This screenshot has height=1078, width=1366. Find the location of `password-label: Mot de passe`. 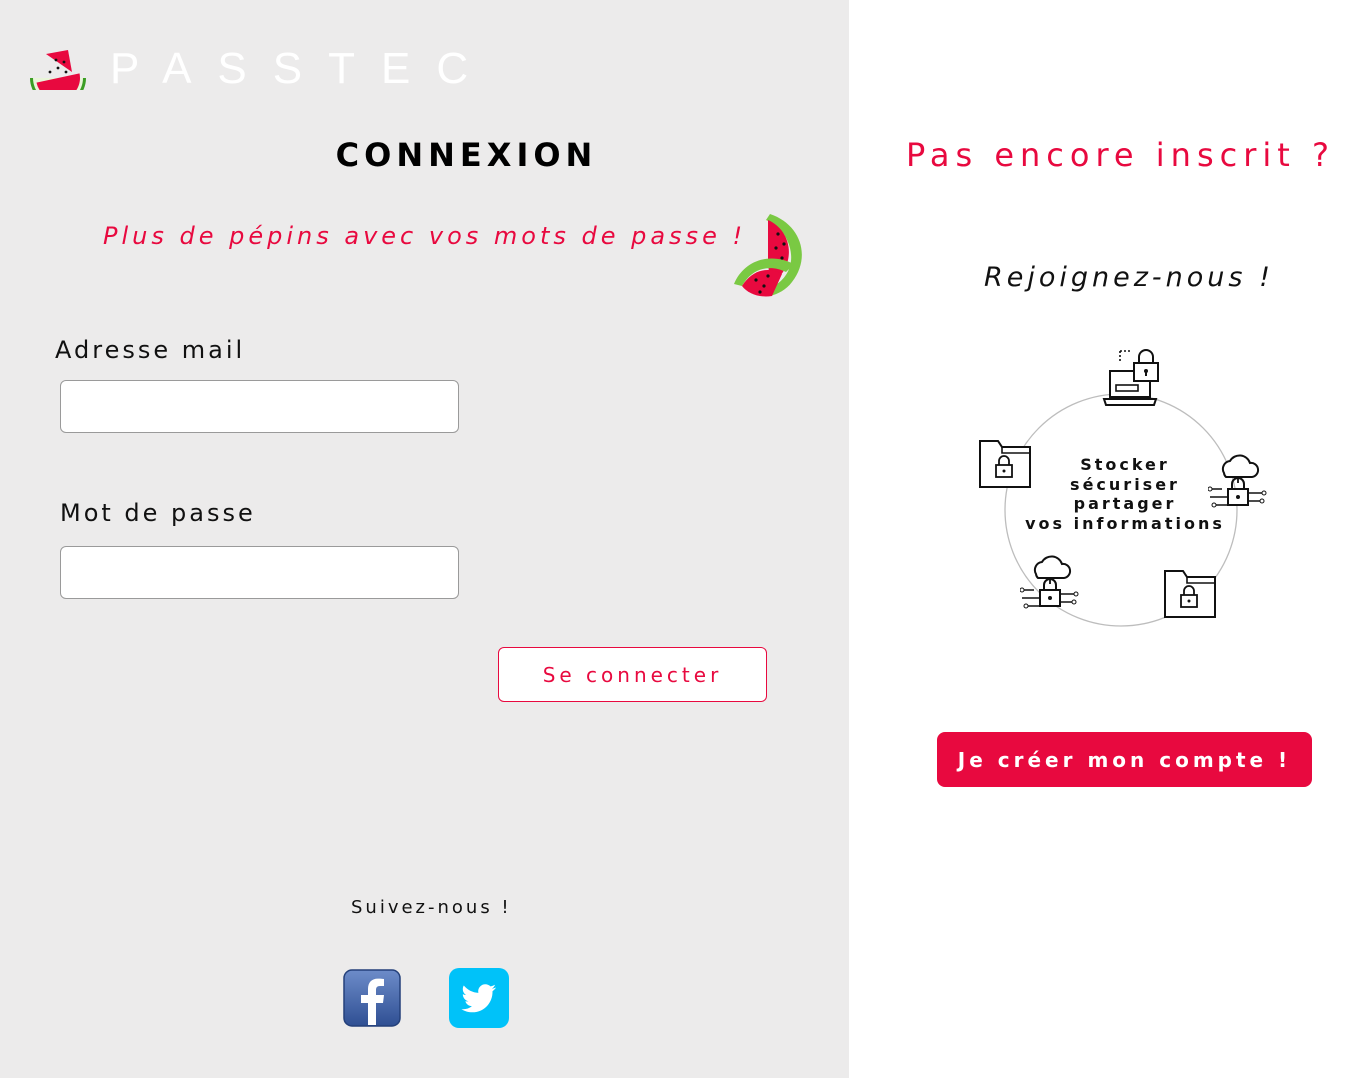

password-label: Mot de passe is located at coordinates (158, 513).